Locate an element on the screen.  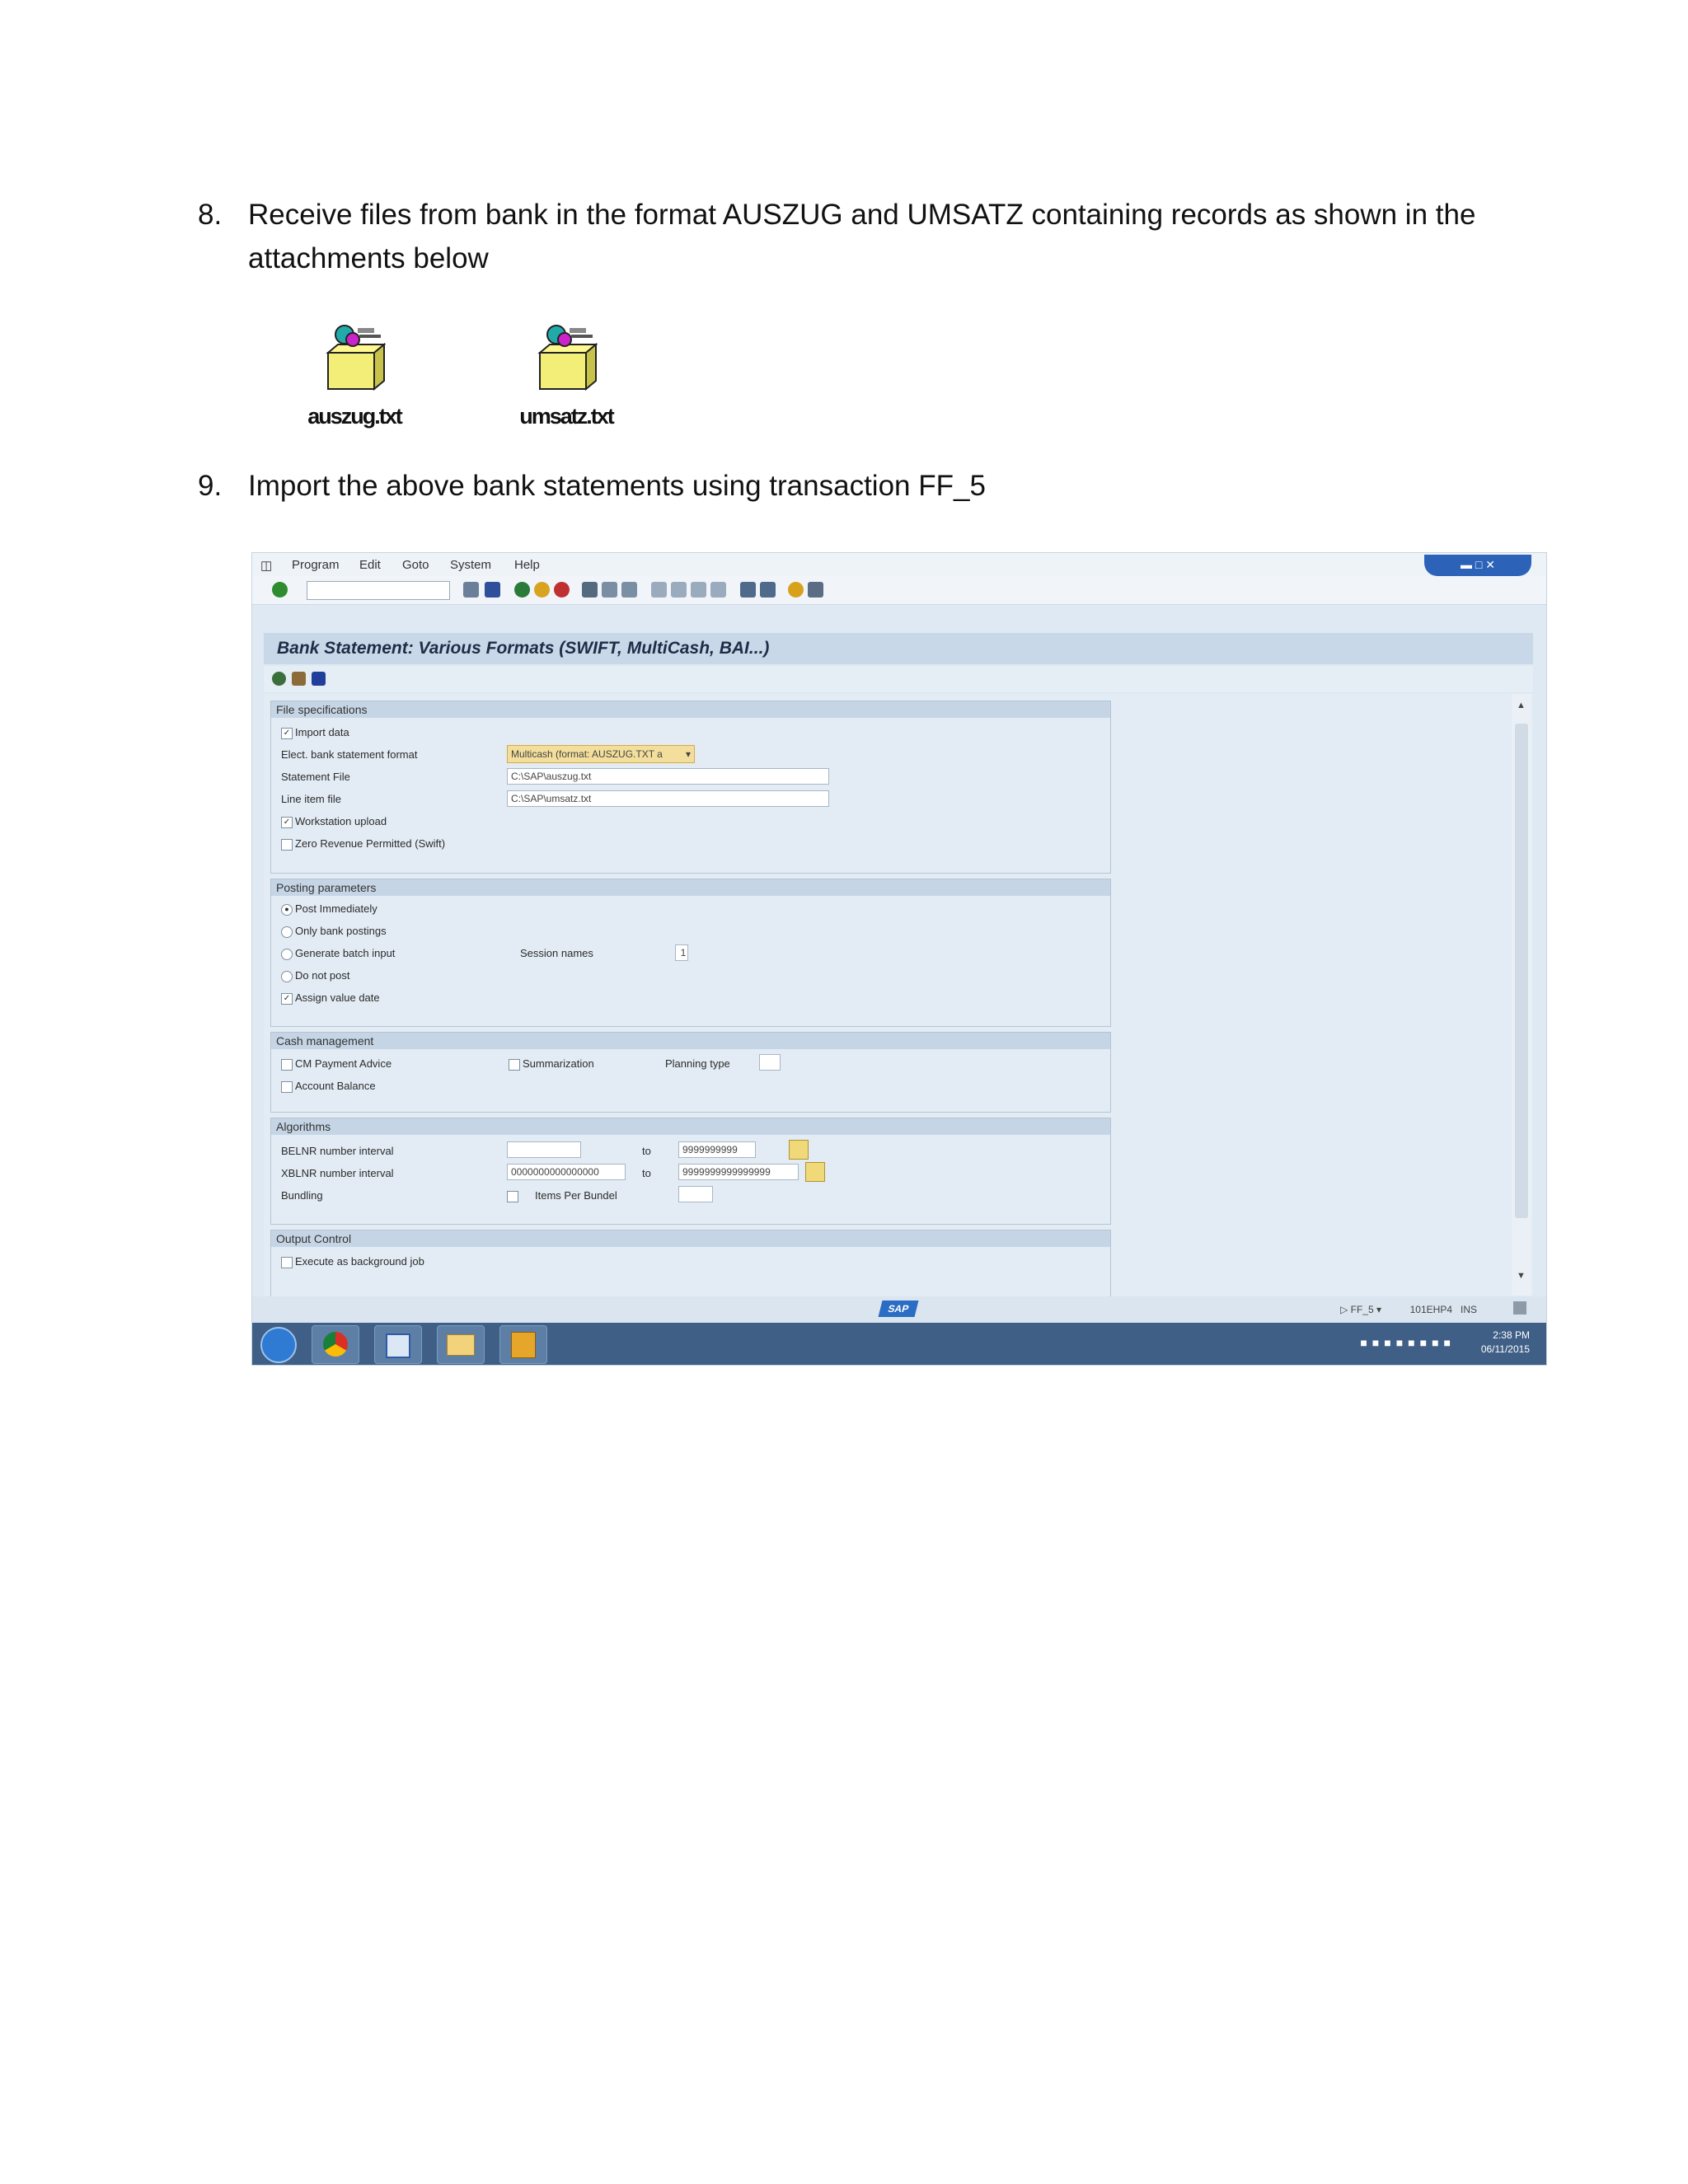
menu-icon: ◫ is located at coordinates (266, 565).